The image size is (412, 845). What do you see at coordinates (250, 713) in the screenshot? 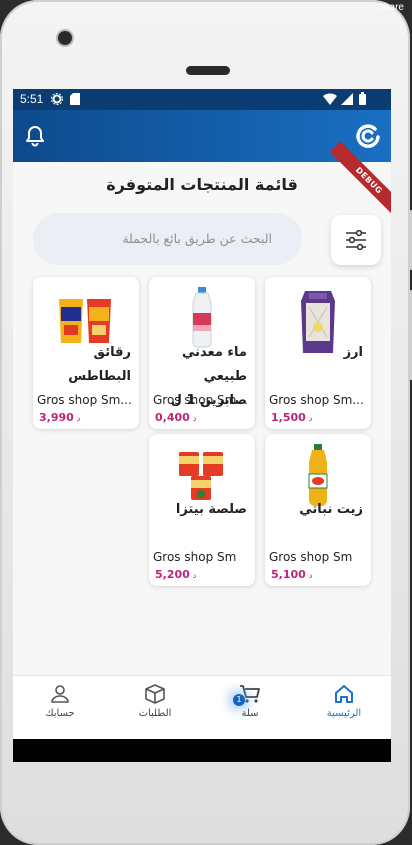
I see `nav-cart-label: سلة` at bounding box center [250, 713].